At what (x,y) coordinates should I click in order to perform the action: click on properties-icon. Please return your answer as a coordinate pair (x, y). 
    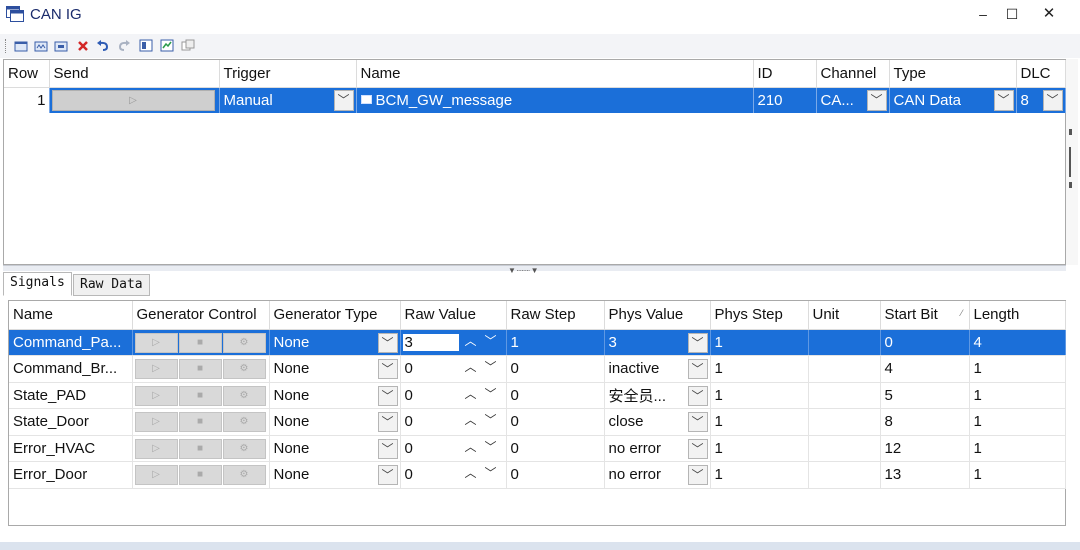
    Looking at the image, I should click on (188, 45).